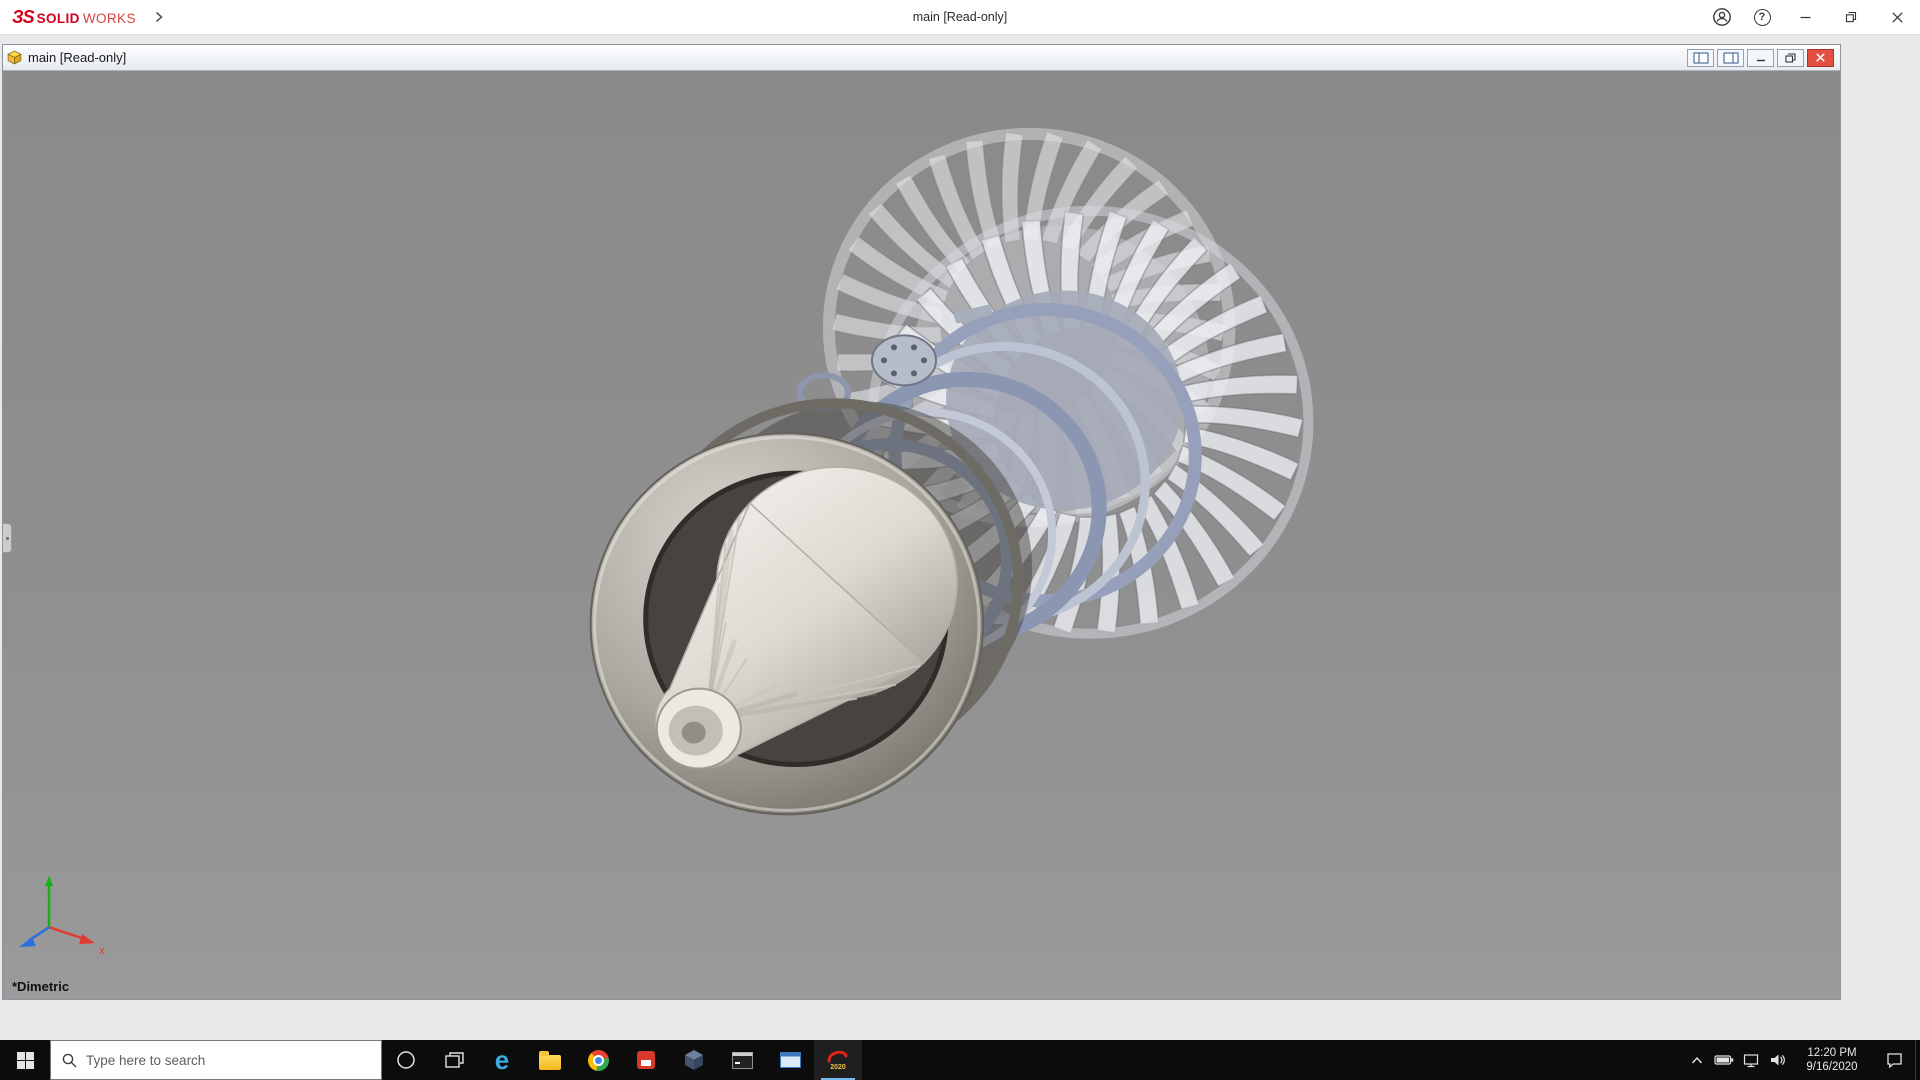 The height and width of the screenshot is (1080, 1920). Describe the element at coordinates (109, 18) in the screenshot. I see `brand-works-text: WORKS` at that location.